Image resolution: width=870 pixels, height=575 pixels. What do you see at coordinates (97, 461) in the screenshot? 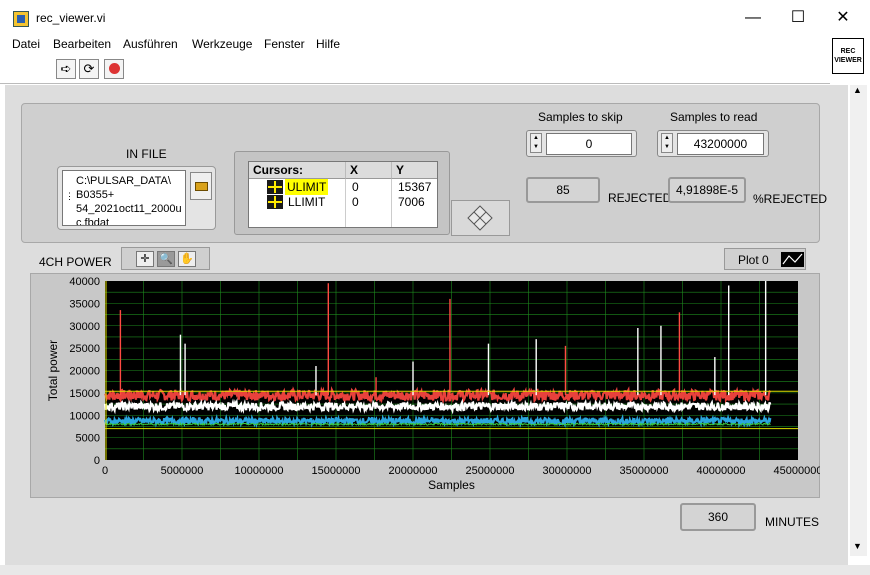
I see `y-tick-label: 0` at bounding box center [97, 461].